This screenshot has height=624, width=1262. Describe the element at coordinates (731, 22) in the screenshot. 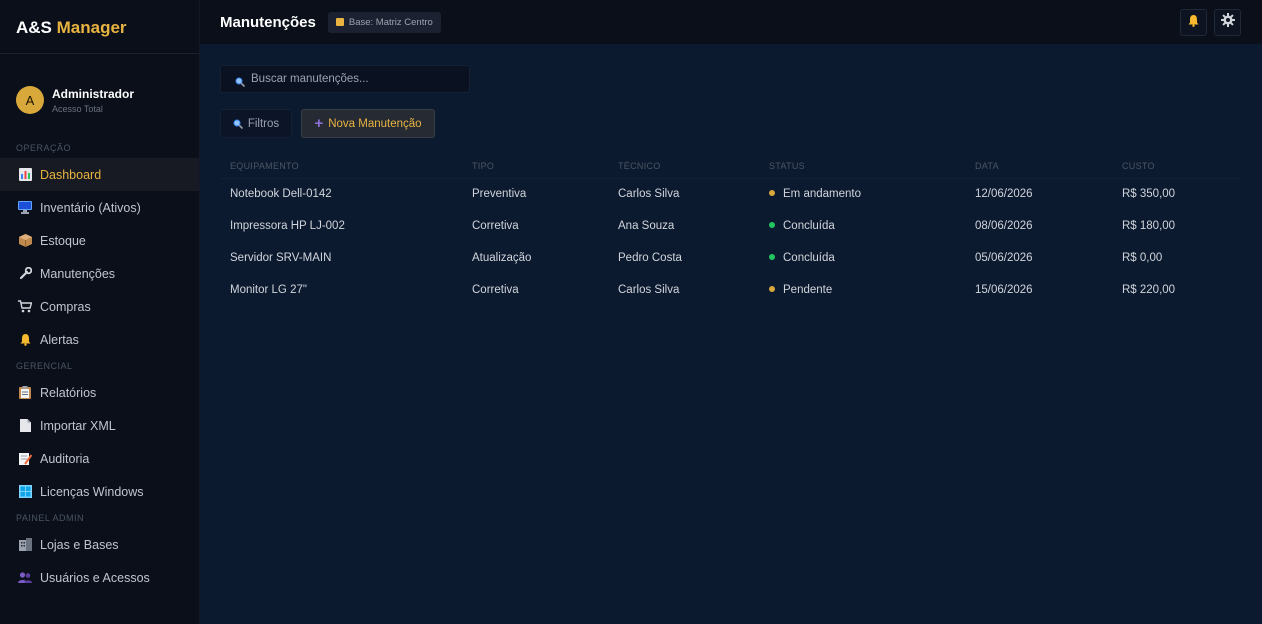

I see `top-bar: Manutenções Base: Matriz Centro` at that location.